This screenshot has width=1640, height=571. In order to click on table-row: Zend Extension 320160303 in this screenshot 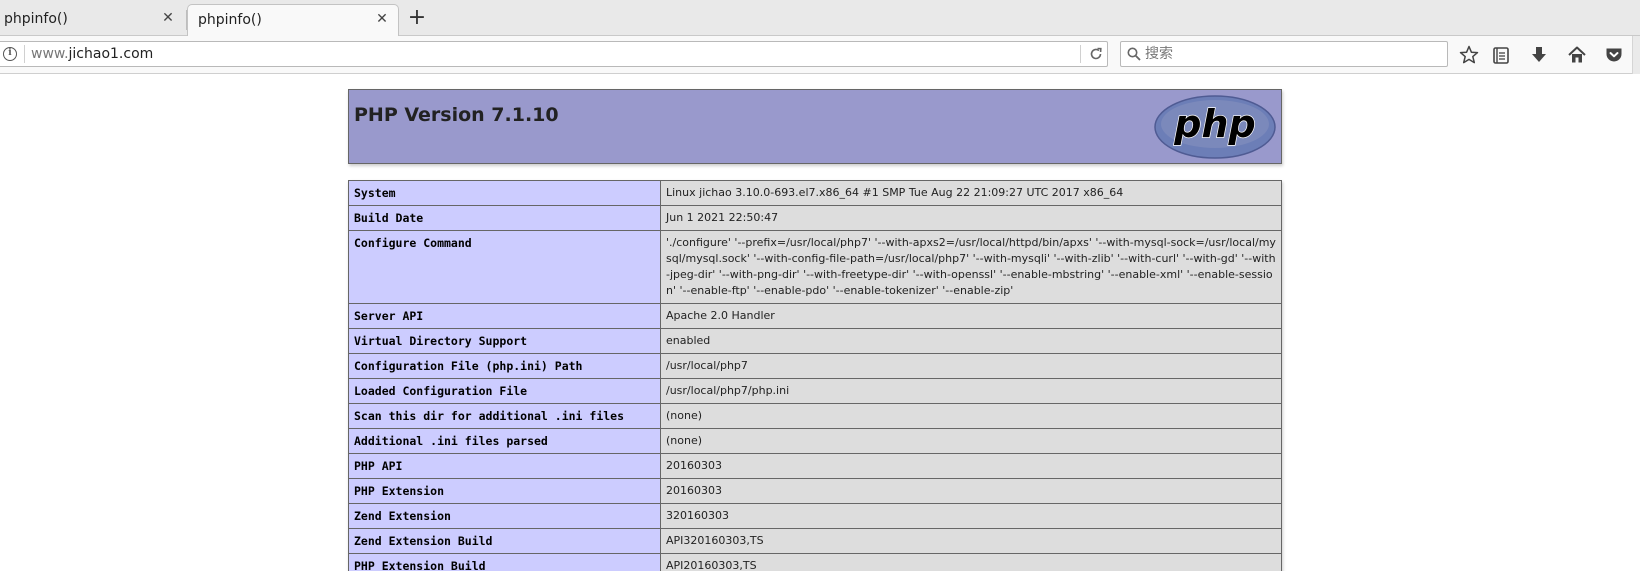, I will do `click(815, 516)`.